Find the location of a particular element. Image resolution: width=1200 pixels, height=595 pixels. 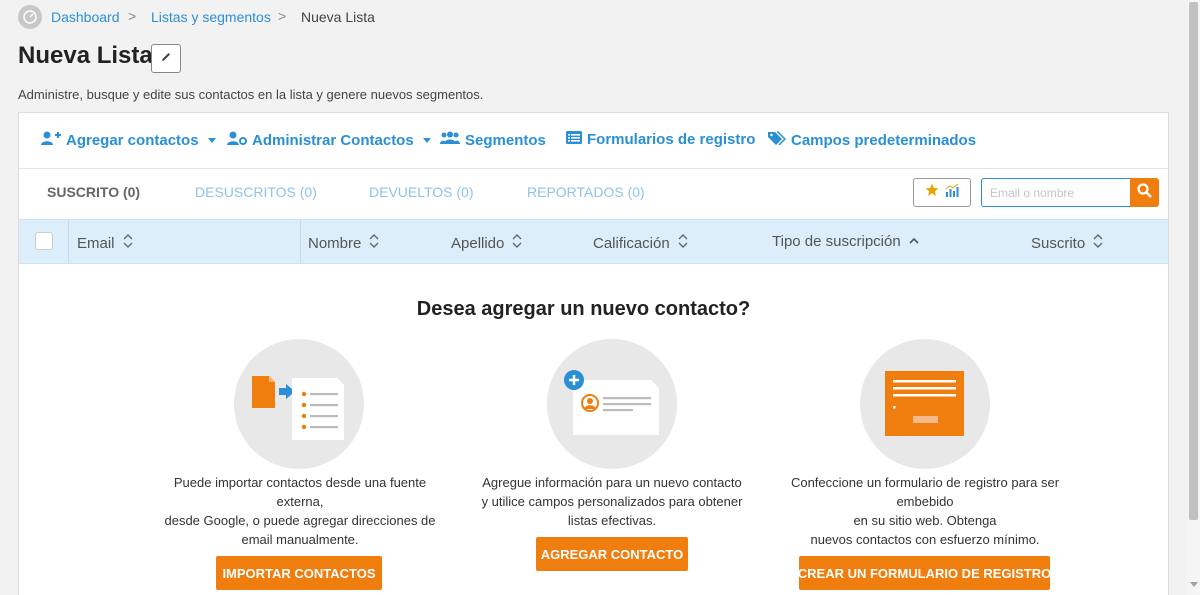

search-icon is located at coordinates (1144, 192).